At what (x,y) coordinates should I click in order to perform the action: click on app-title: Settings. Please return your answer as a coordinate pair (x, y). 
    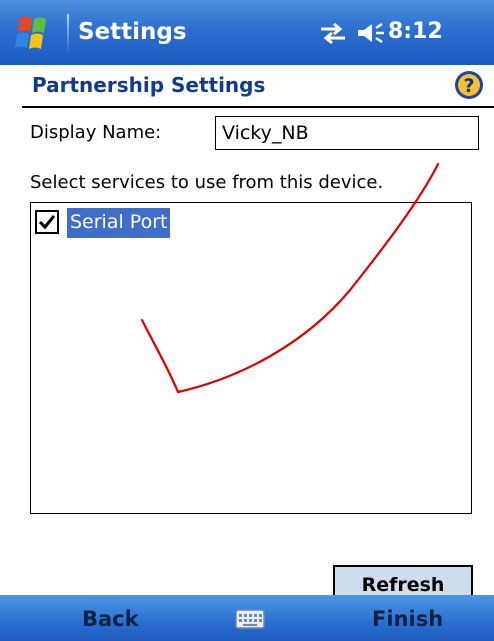
    Looking at the image, I should click on (132, 32).